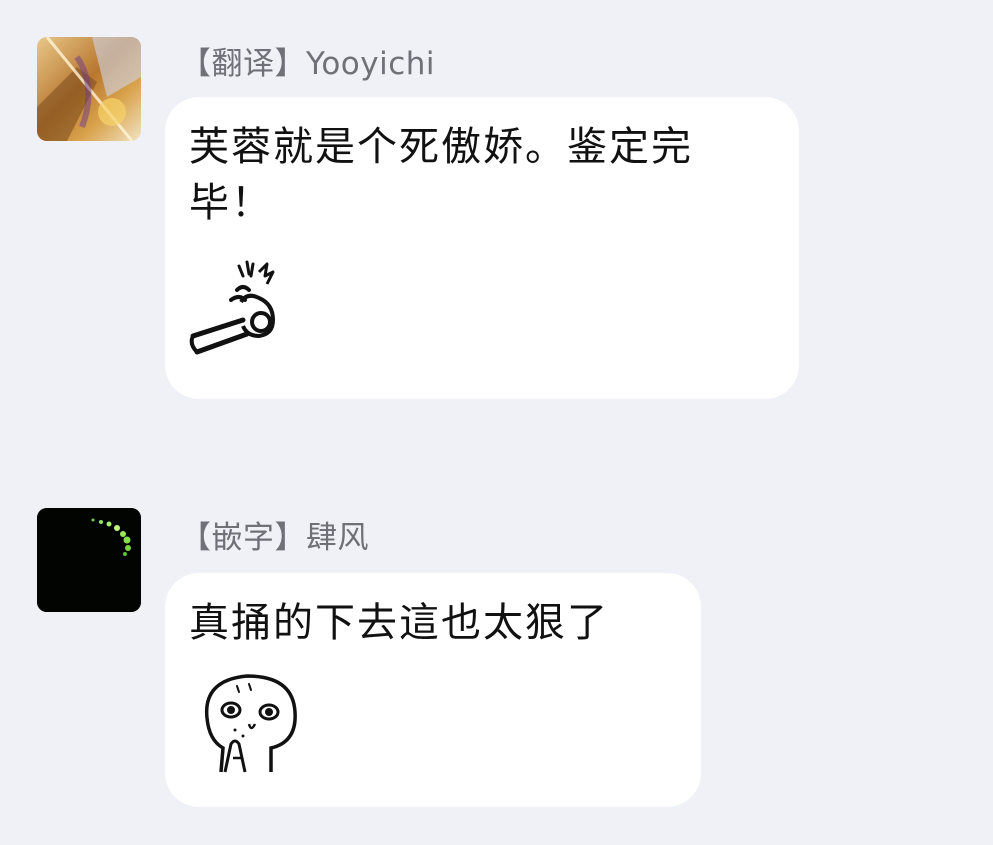 The image size is (993, 845). Describe the element at coordinates (251, 722) in the screenshot. I see `nervous-blob-sticker` at that location.